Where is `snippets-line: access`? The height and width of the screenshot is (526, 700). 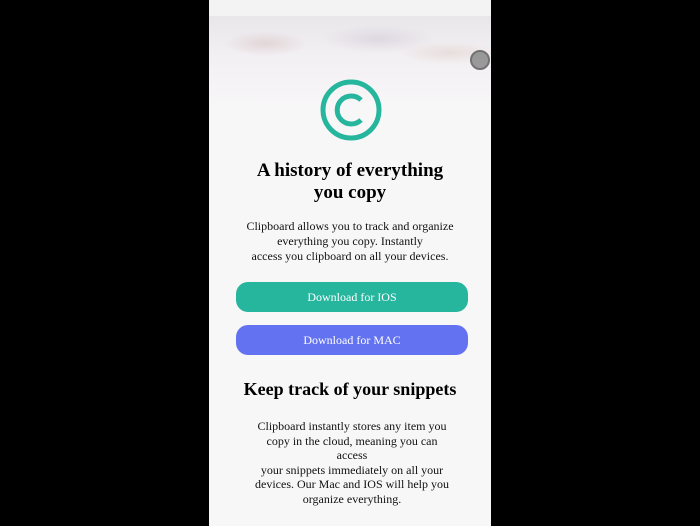 snippets-line: access is located at coordinates (352, 455).